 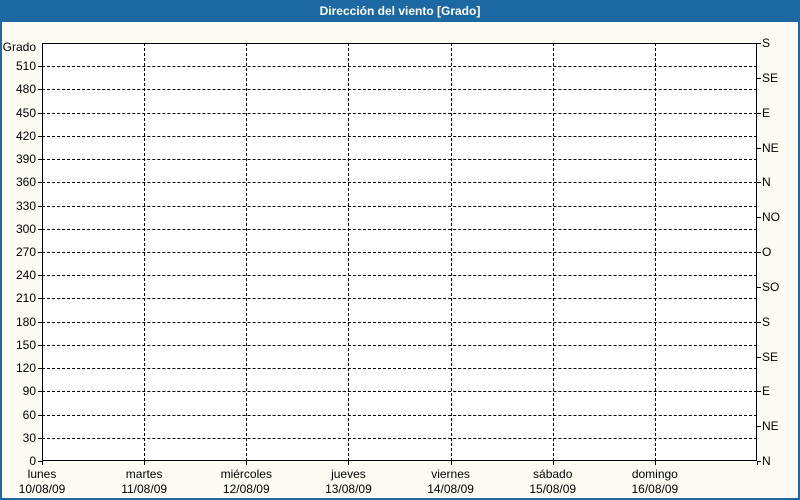 What do you see at coordinates (25, 228) in the screenshot?
I see `y-tick-label: 300` at bounding box center [25, 228].